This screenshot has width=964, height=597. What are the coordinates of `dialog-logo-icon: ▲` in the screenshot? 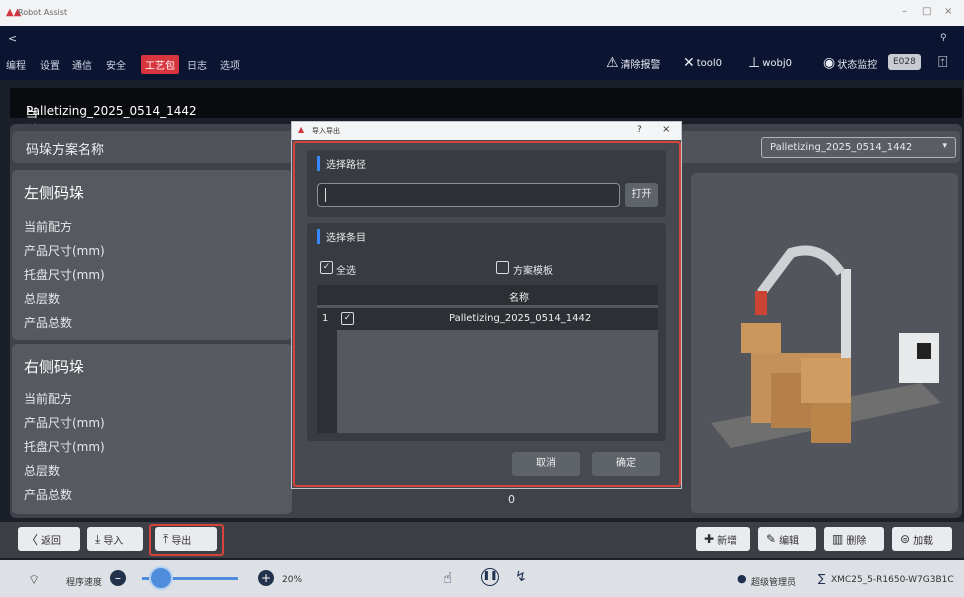 It's located at (301, 129).